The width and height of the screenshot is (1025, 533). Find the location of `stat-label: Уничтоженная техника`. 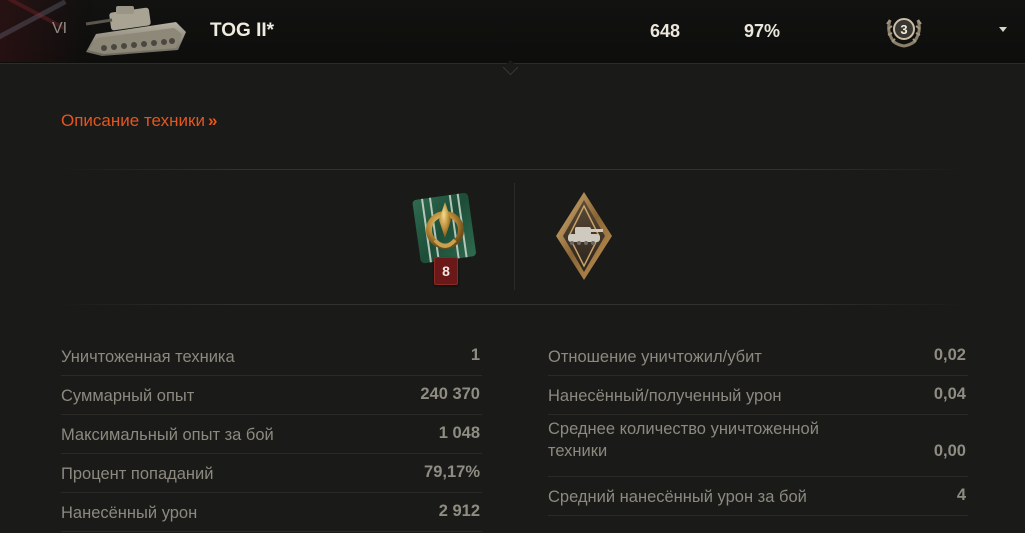

stat-label: Уничтоженная техника is located at coordinates (148, 357).